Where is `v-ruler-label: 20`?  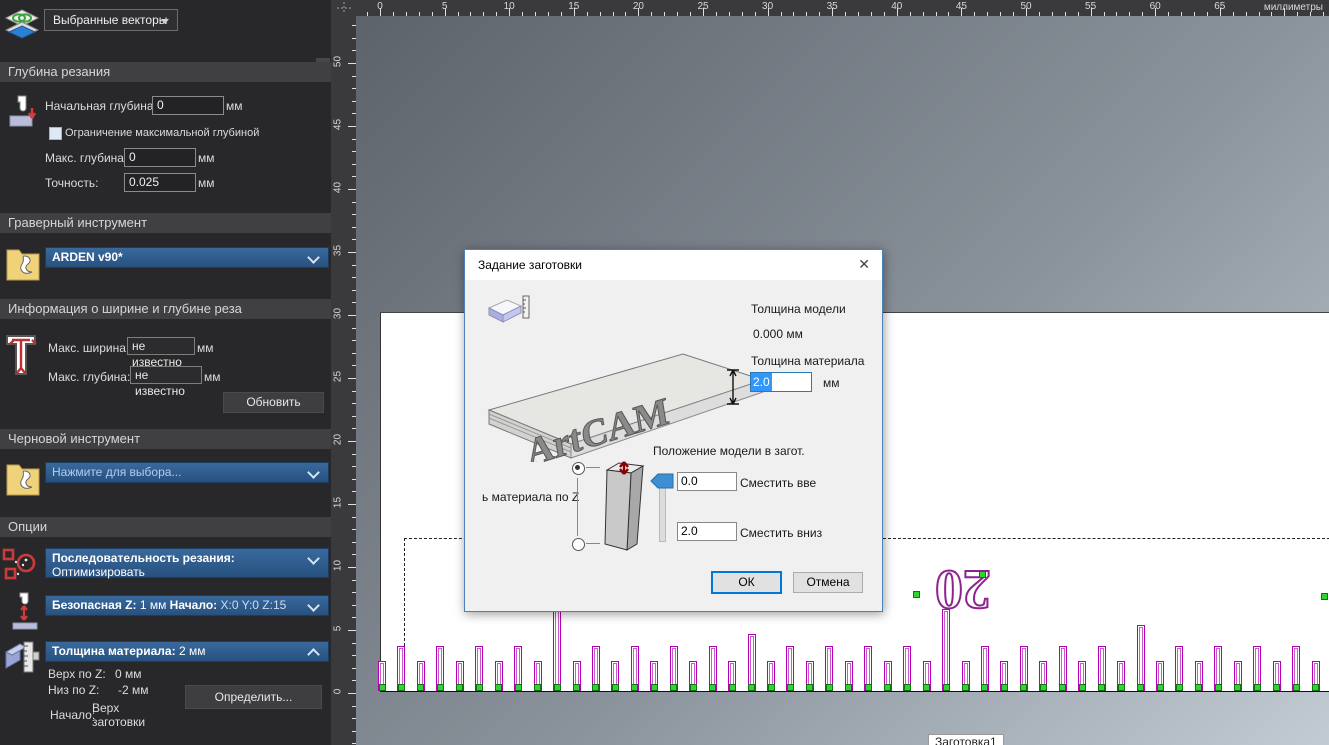 v-ruler-label: 20 is located at coordinates (338, 439).